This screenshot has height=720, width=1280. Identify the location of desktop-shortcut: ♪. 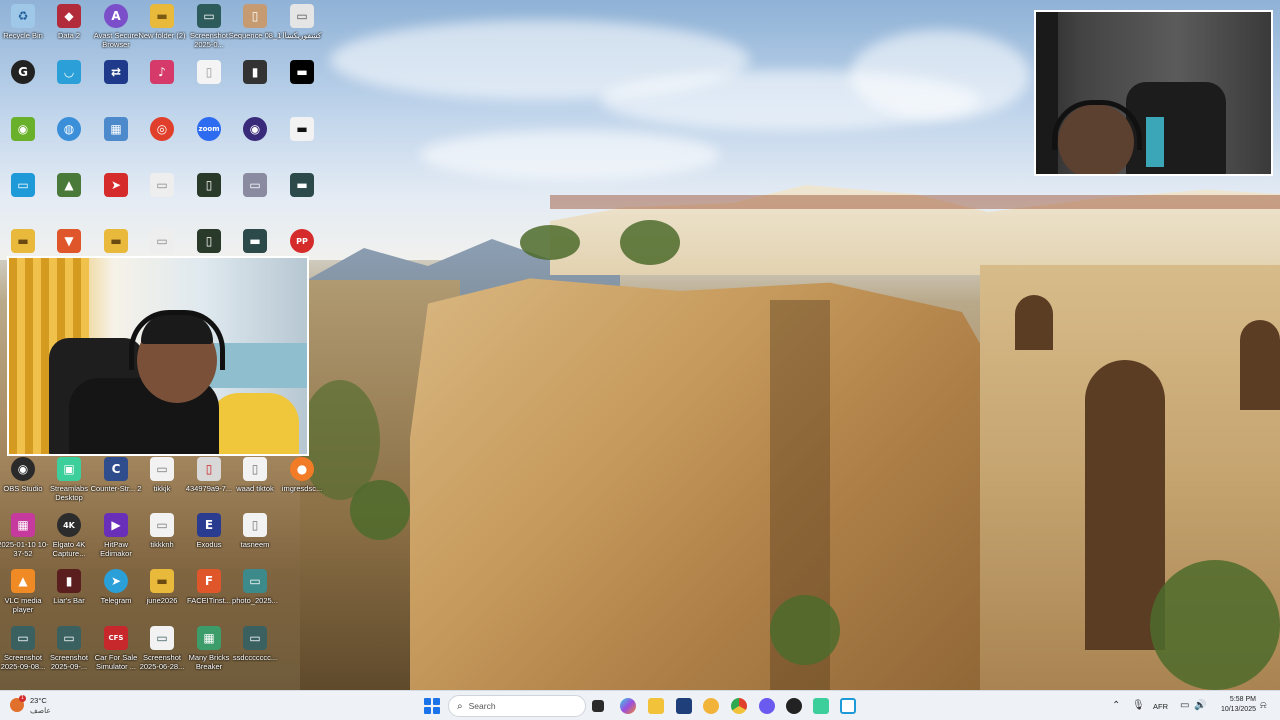
(162, 85).